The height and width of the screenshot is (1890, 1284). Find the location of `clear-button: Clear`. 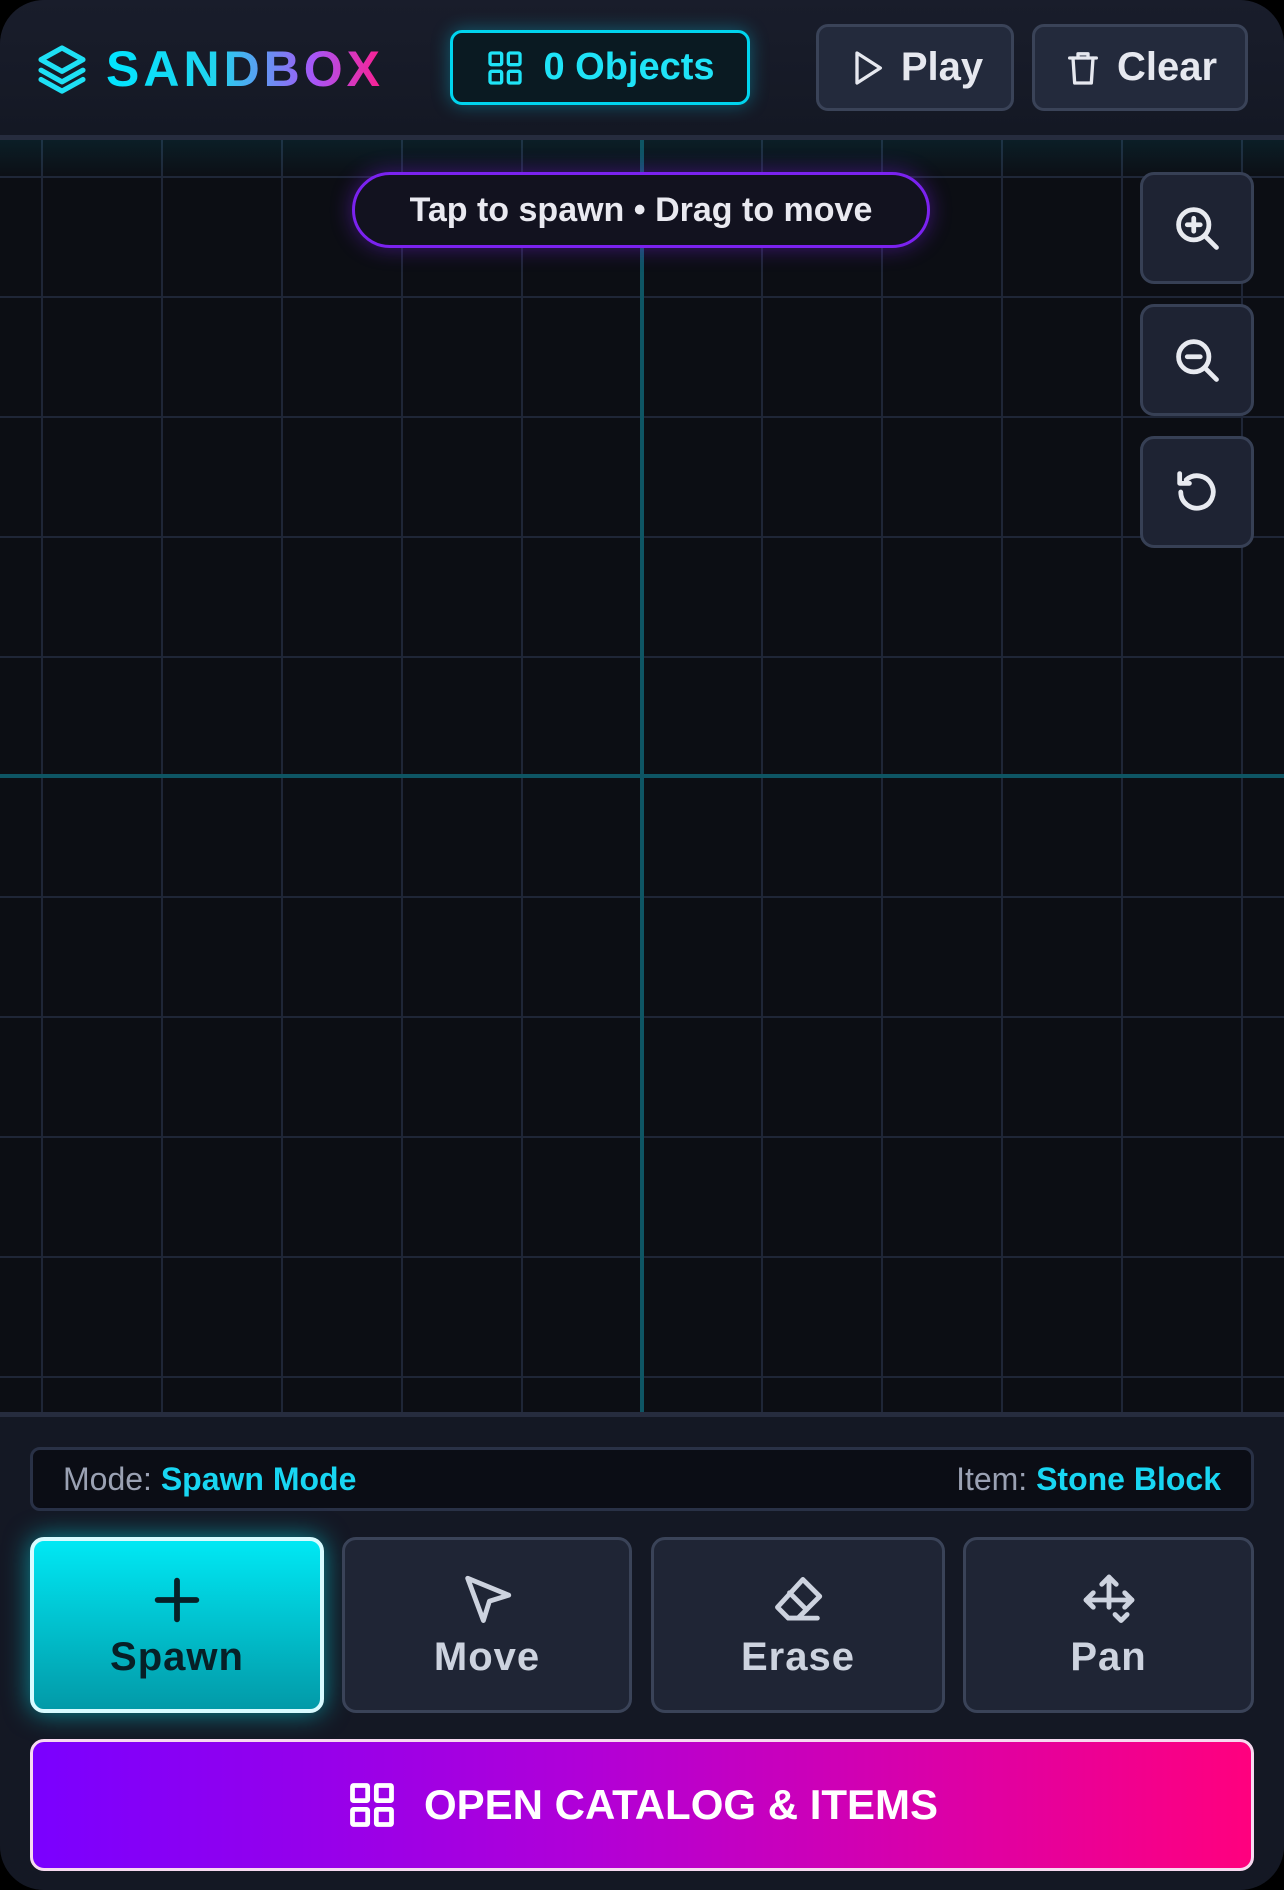

clear-button: Clear is located at coordinates (1140, 67).